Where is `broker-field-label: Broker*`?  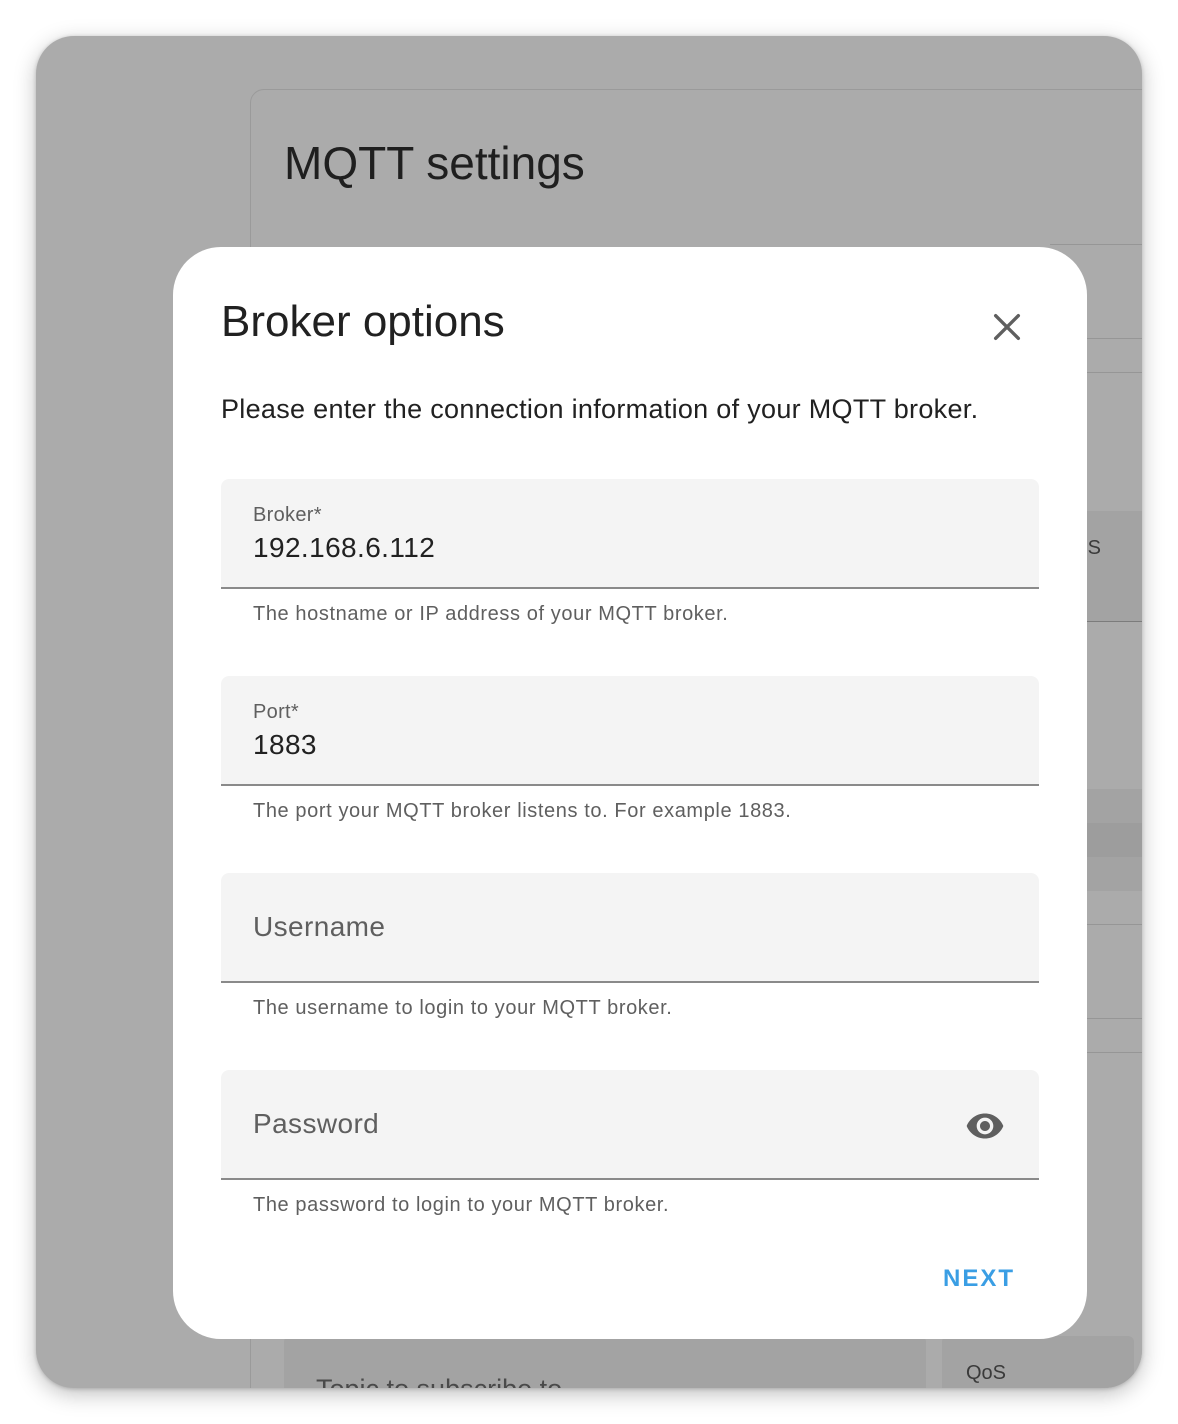 broker-field-label: Broker* is located at coordinates (287, 515).